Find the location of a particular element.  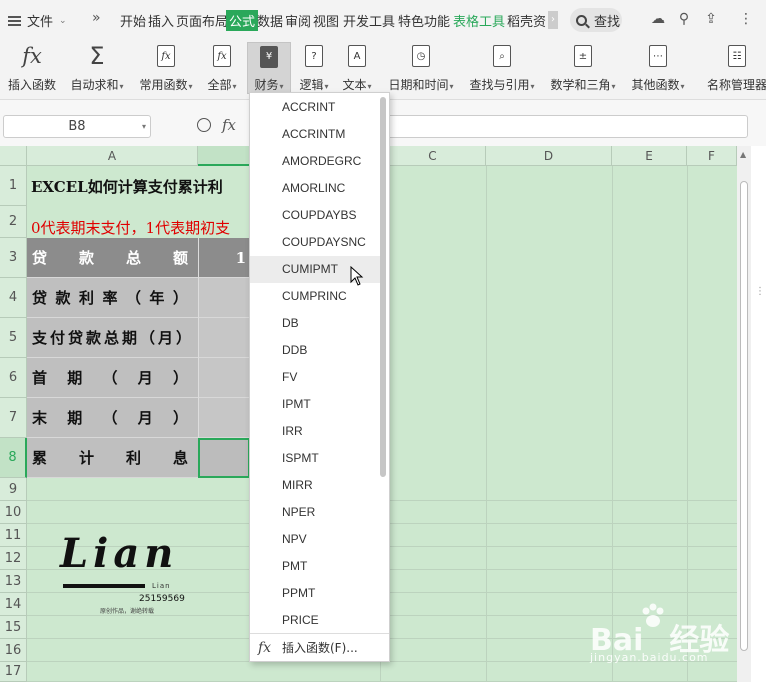

start-period-label: 首 期 （ 月 ） is located at coordinates (112, 378).